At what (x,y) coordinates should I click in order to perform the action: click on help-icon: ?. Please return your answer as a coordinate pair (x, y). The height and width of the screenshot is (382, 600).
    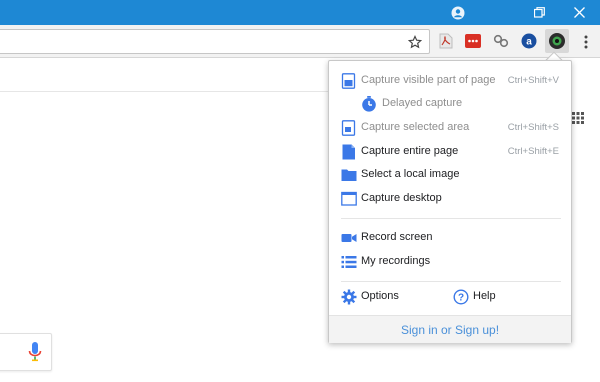
    Looking at the image, I should click on (461, 297).